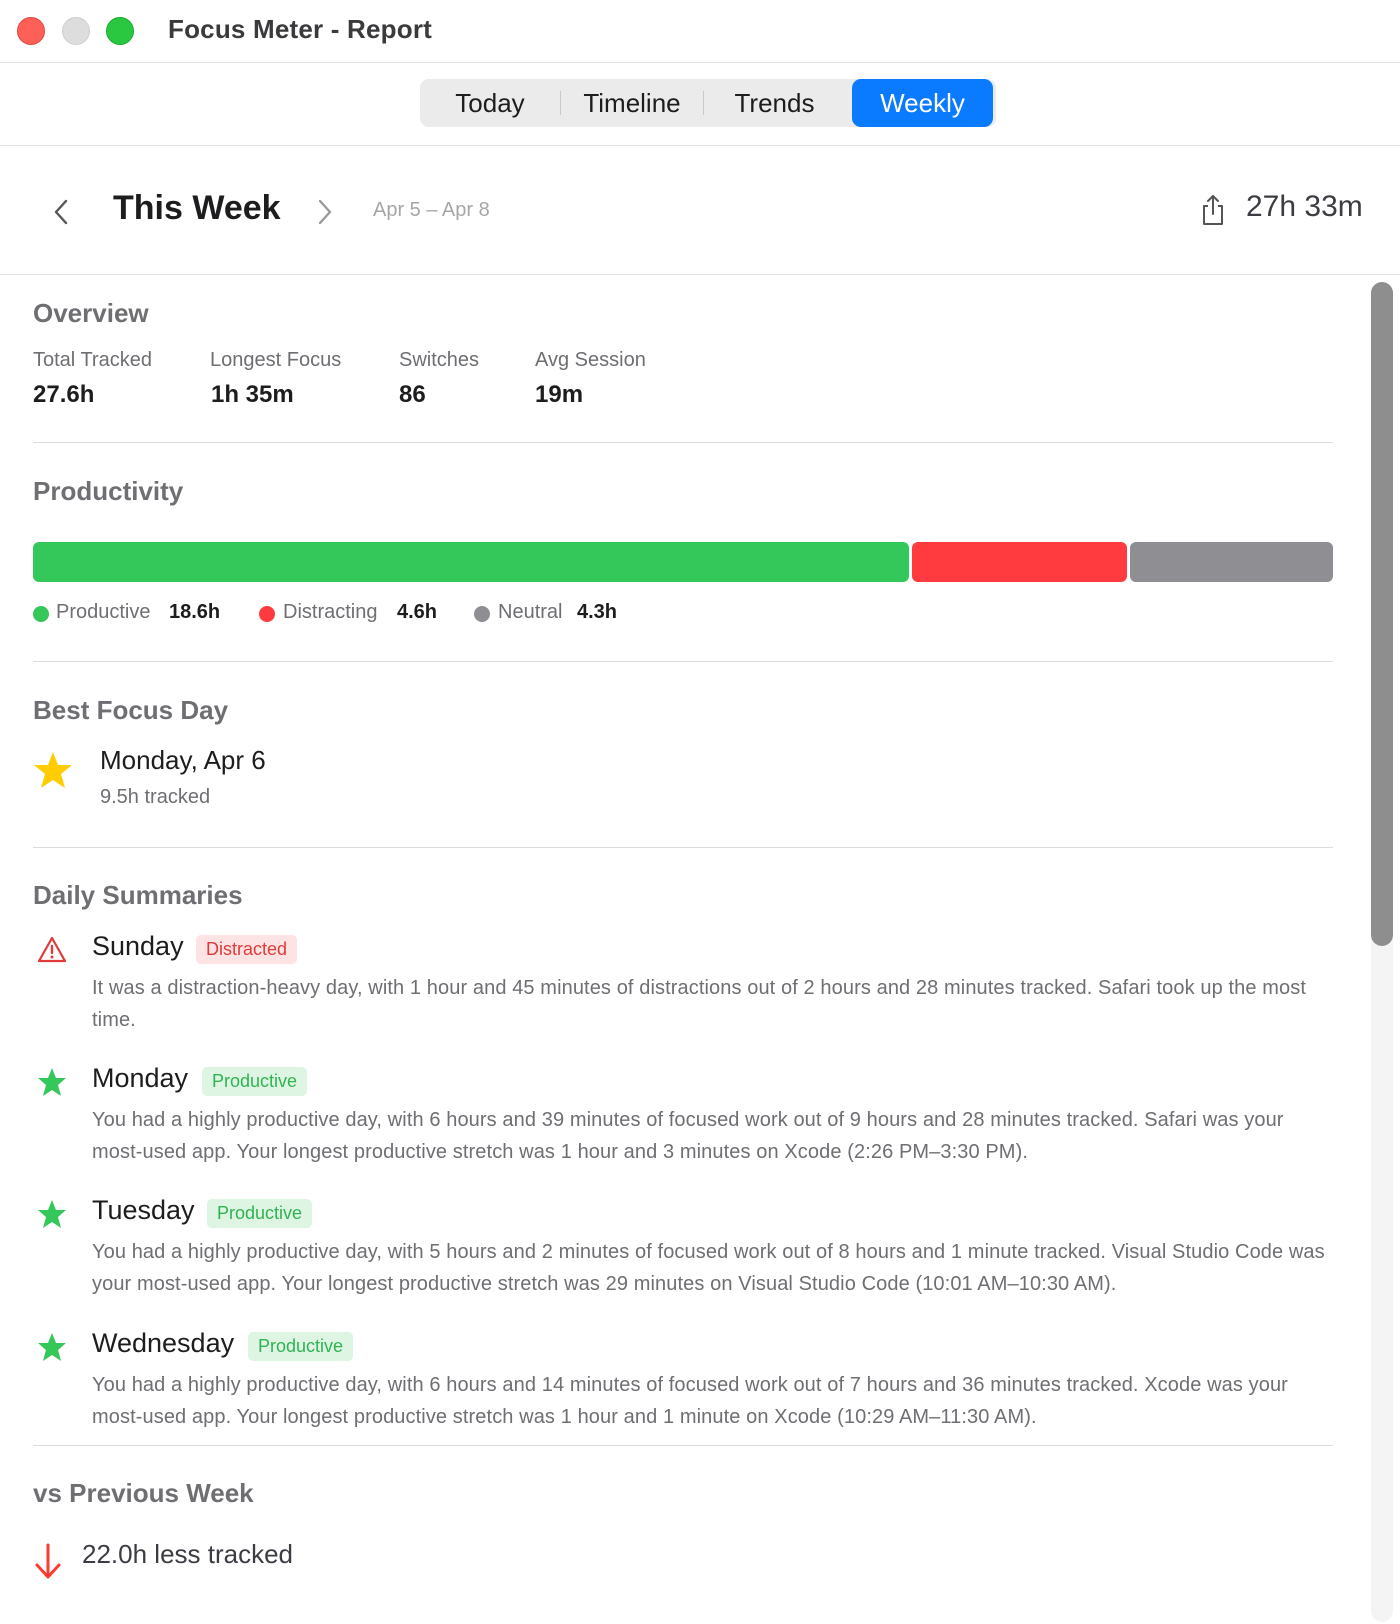 The image size is (1400, 1624). What do you see at coordinates (1019, 562) in the screenshot?
I see `productivity-bar-distracting` at bounding box center [1019, 562].